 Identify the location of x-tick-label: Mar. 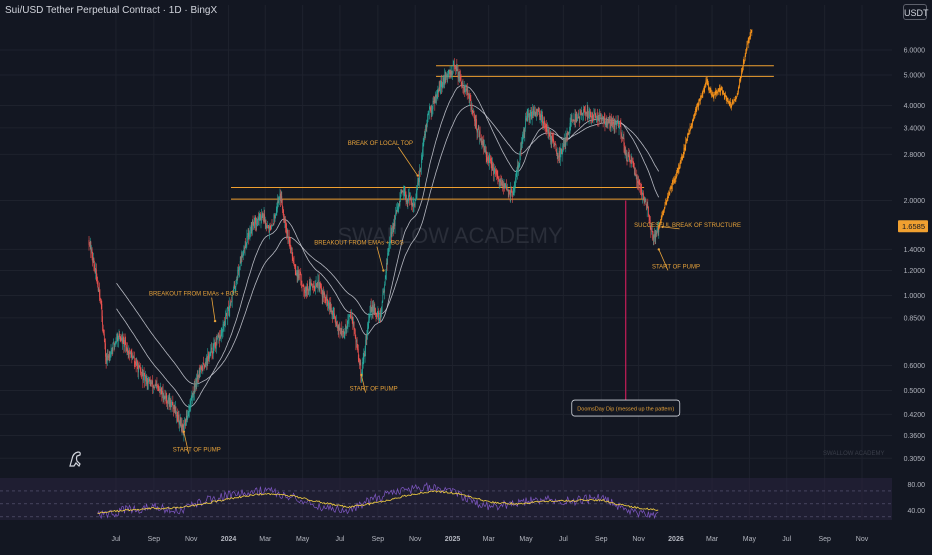
(489, 539).